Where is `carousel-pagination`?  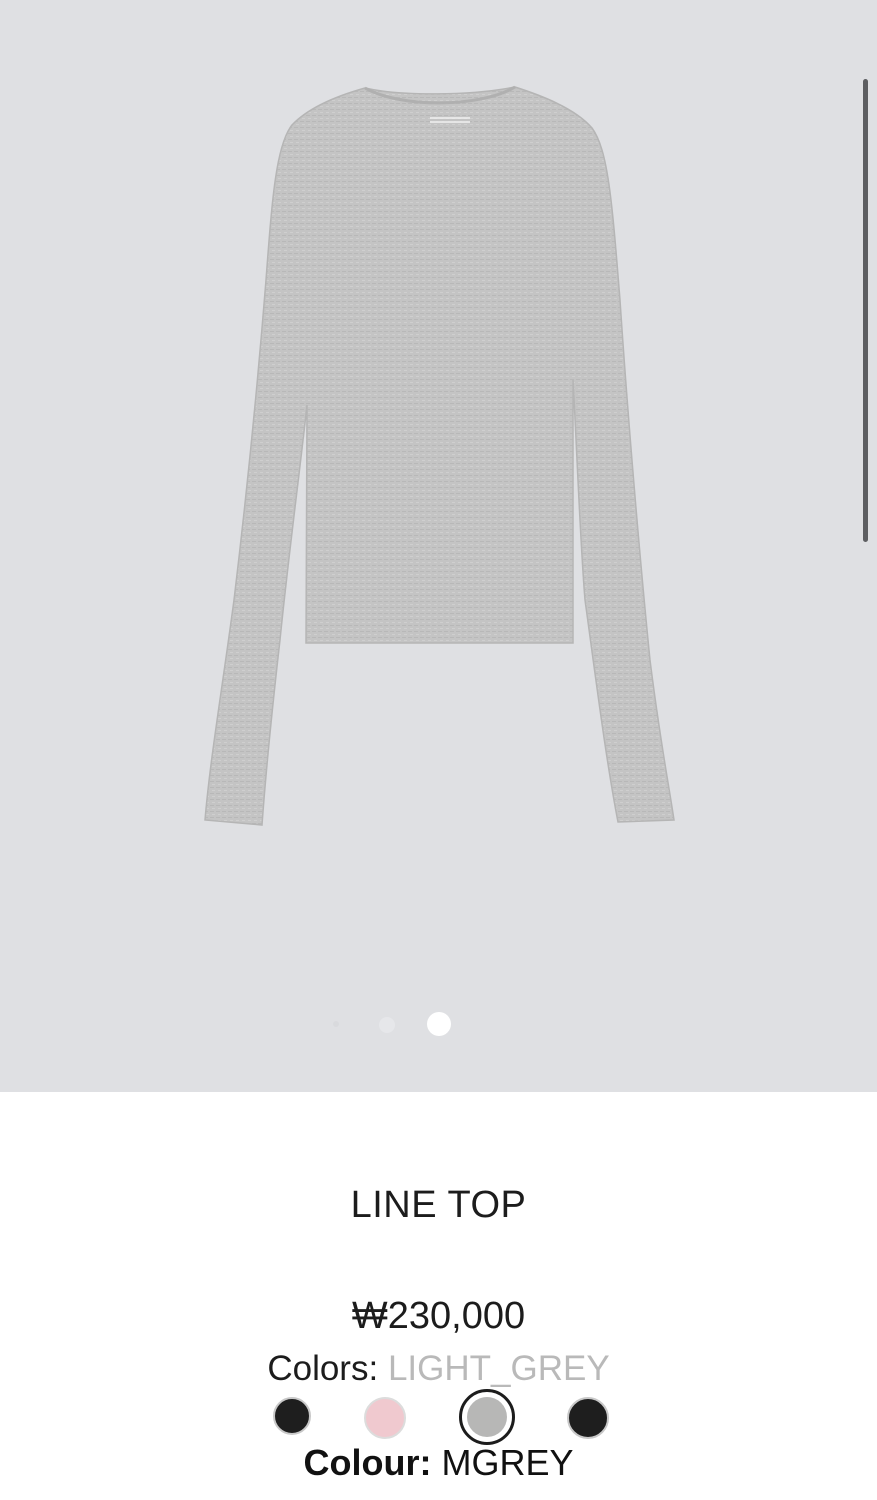
carousel-pagination is located at coordinates (438, 1024).